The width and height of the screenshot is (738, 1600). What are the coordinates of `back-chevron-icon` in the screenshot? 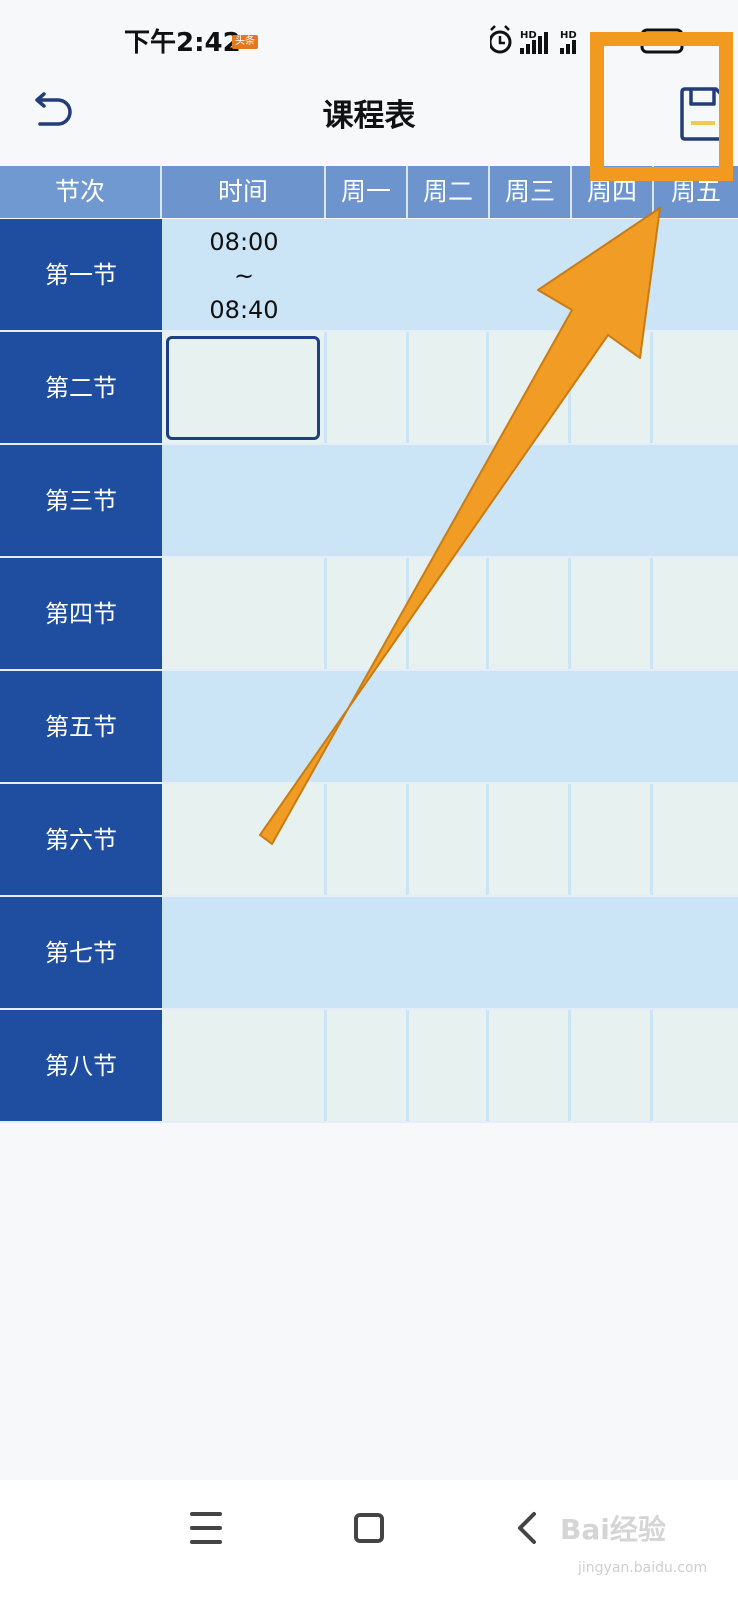 It's located at (528, 1528).